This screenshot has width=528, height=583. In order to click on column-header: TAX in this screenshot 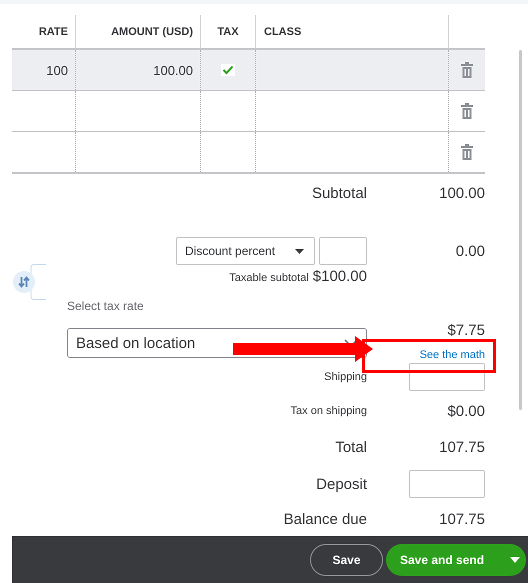, I will do `click(228, 31)`.